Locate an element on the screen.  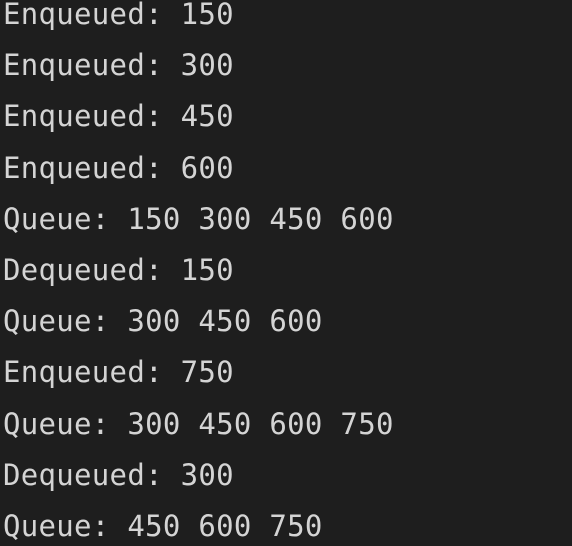
output-line: Enqueued: 750 is located at coordinates (118, 372).